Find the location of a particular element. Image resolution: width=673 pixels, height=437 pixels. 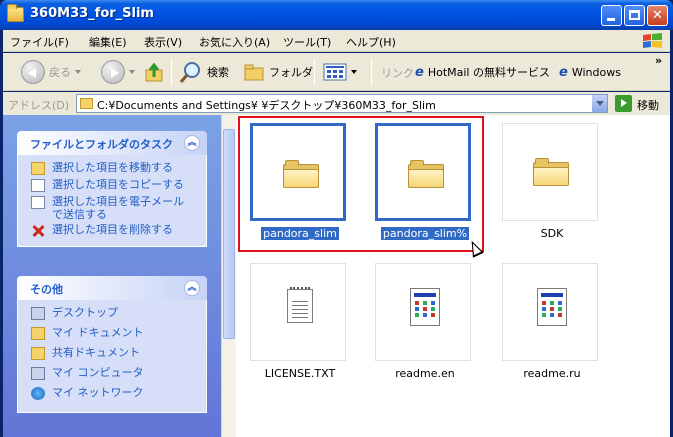

place-my-computer: マイ コンピュータ is located at coordinates (112, 376).